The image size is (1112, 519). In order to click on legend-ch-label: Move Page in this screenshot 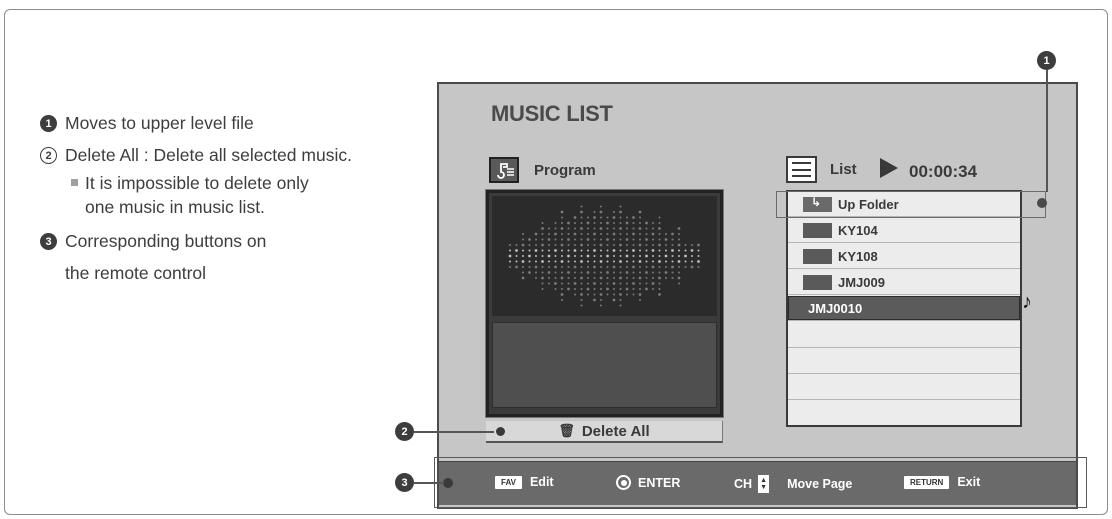, I will do `click(820, 484)`.